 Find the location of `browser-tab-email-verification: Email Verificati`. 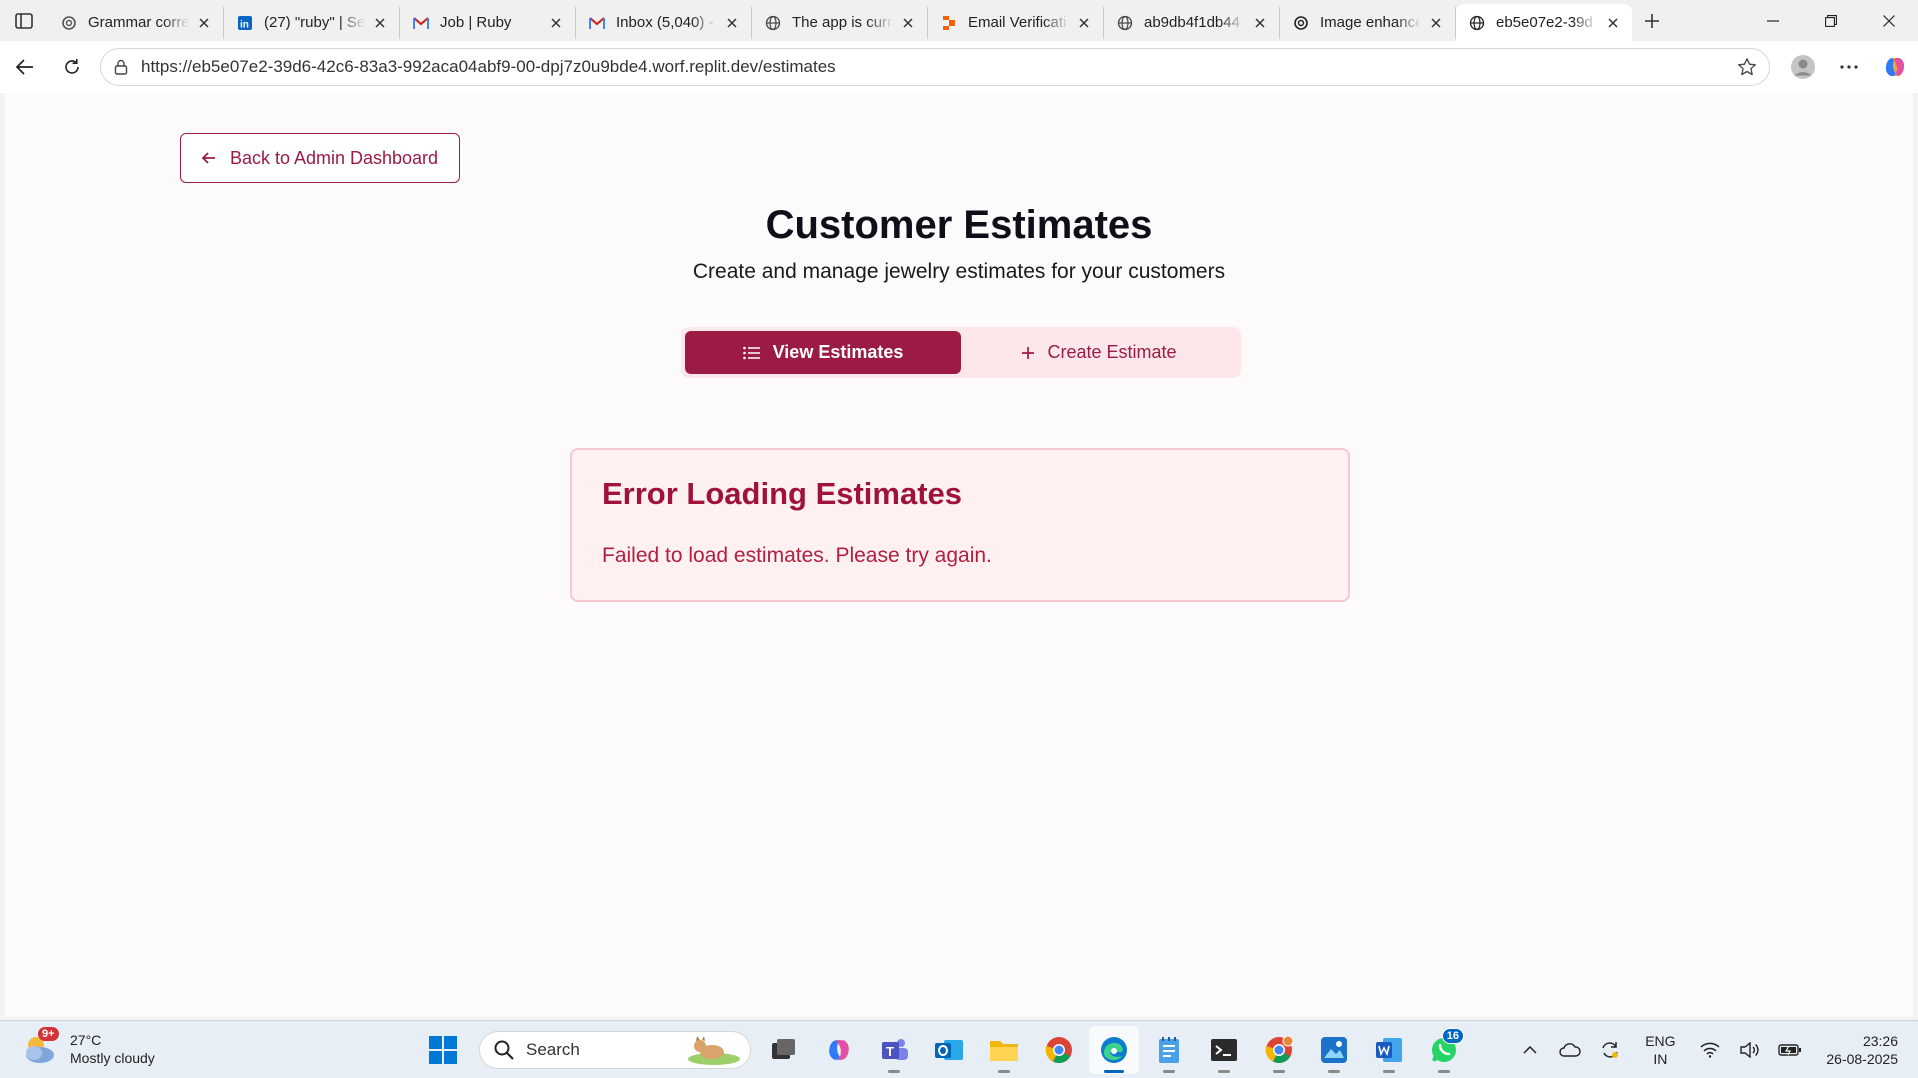

browser-tab-email-verification: Email Verificati is located at coordinates (1016, 22).